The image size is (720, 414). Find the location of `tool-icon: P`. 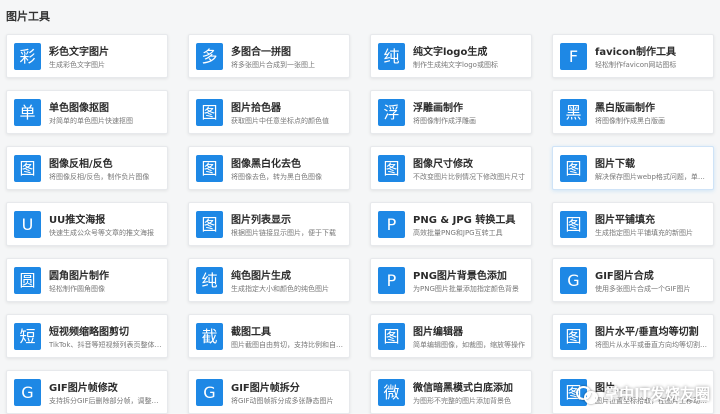

tool-icon: P is located at coordinates (391, 224).